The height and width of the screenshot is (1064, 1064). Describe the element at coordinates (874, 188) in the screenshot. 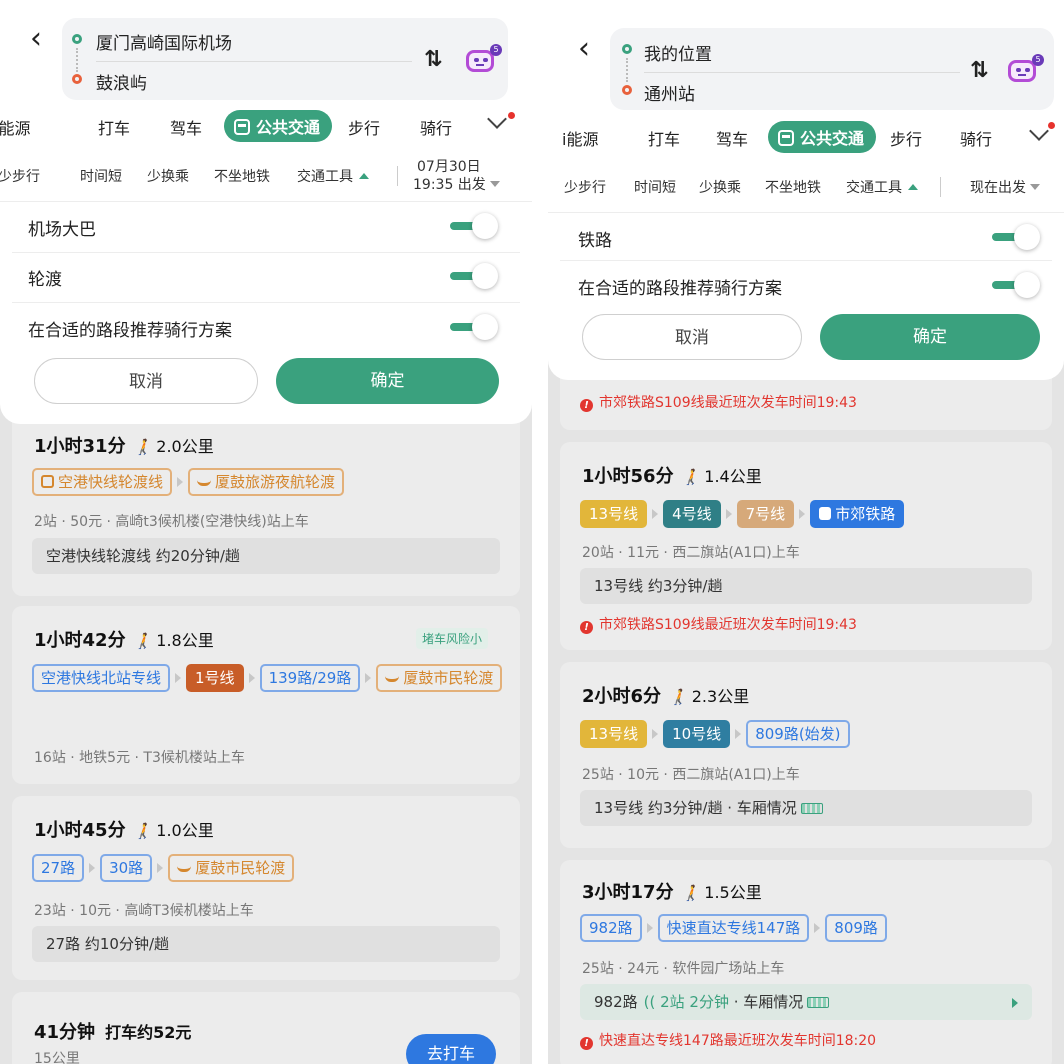

I see `filter-vehicle-label: 交通工具` at that location.